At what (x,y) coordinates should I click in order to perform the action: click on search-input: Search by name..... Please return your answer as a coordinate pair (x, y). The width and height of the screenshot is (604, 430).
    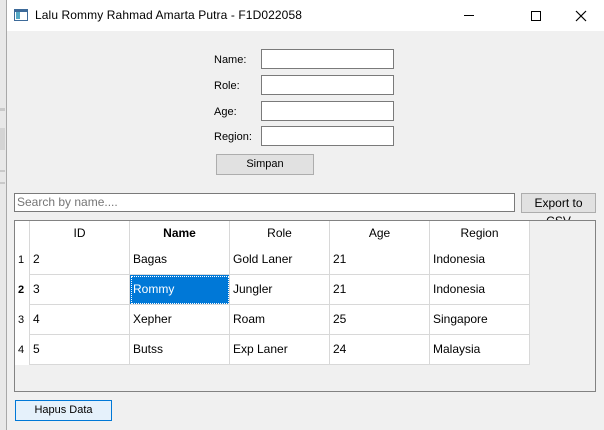
    Looking at the image, I should click on (264, 202).